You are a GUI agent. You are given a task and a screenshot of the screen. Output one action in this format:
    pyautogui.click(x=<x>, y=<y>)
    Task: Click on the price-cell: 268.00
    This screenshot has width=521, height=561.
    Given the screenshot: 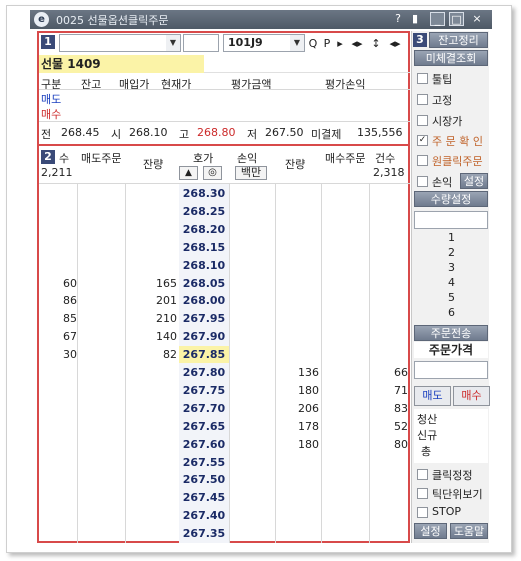 What is the action you would take?
    pyautogui.click(x=204, y=300)
    